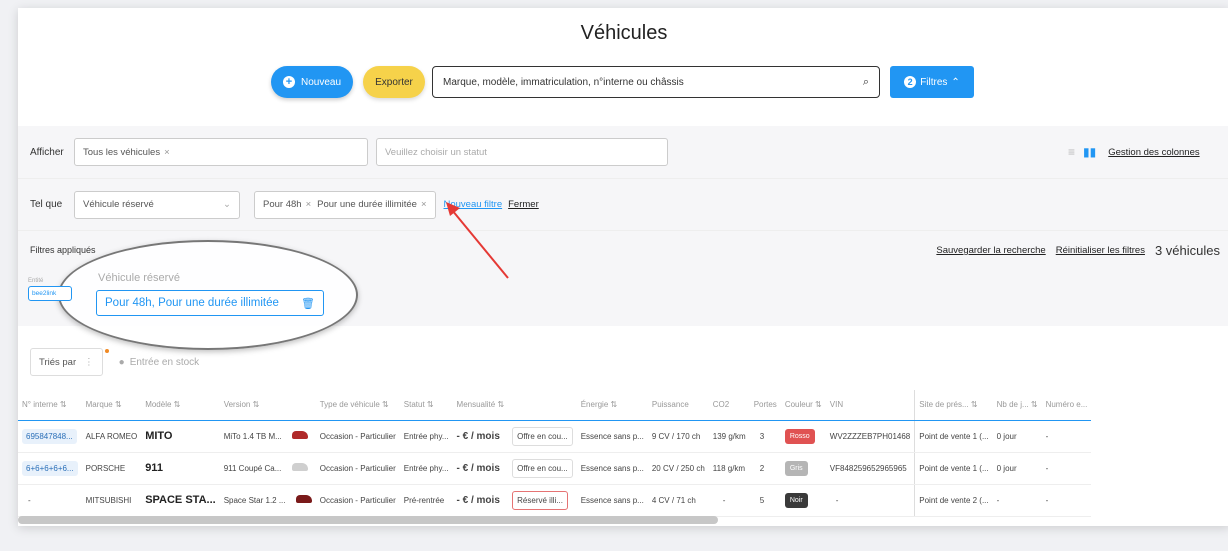 Image resolution: width=1228 pixels, height=551 pixels. Describe the element at coordinates (118, 204) in the screenshot. I see `filter-type-value: Véhicule réservé` at that location.